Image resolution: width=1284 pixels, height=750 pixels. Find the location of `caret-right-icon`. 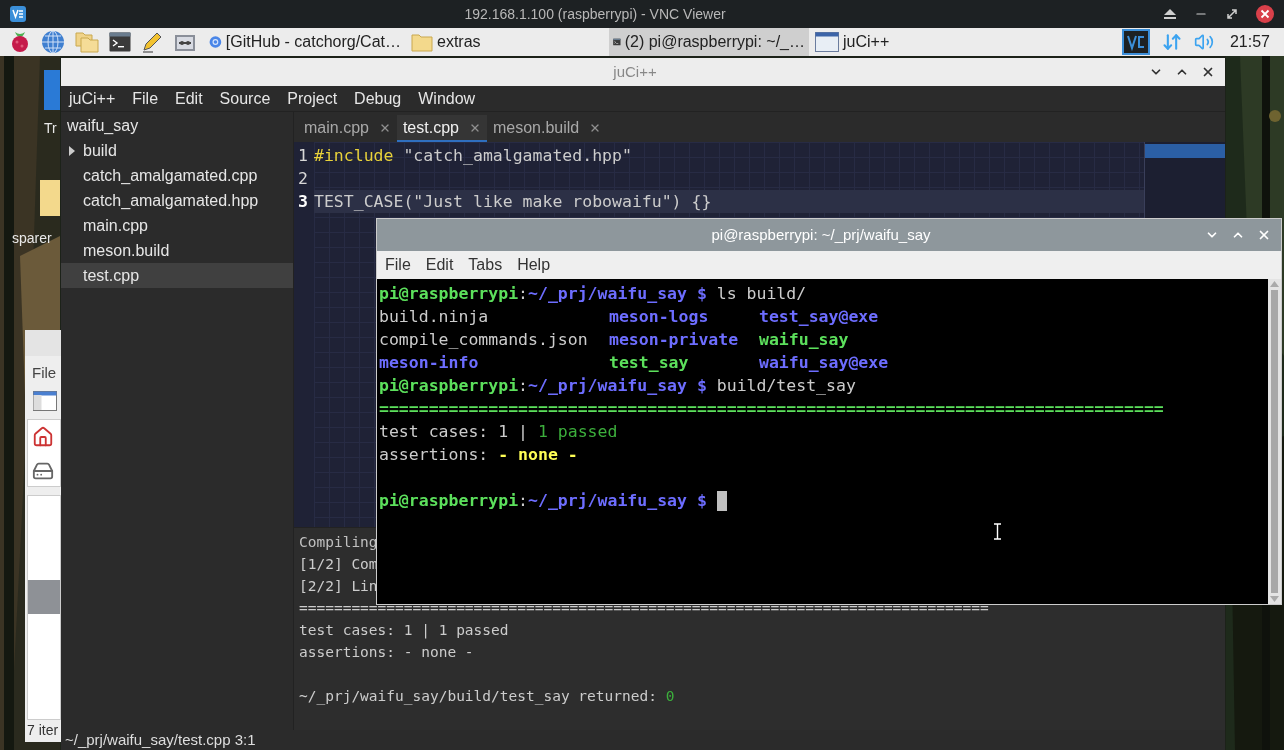

caret-right-icon is located at coordinates (72, 150).